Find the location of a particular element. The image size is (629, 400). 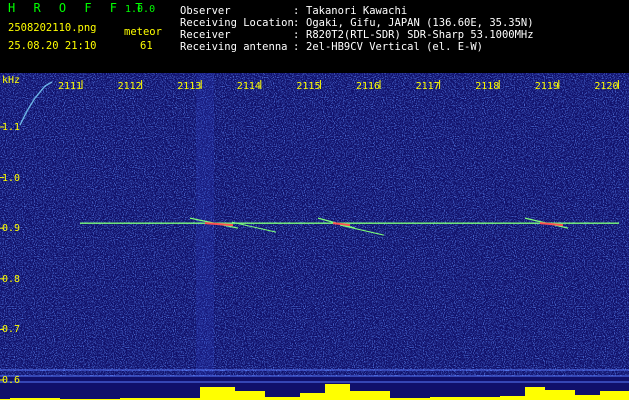

y-tick-label: 0.8 is located at coordinates (11, 279).